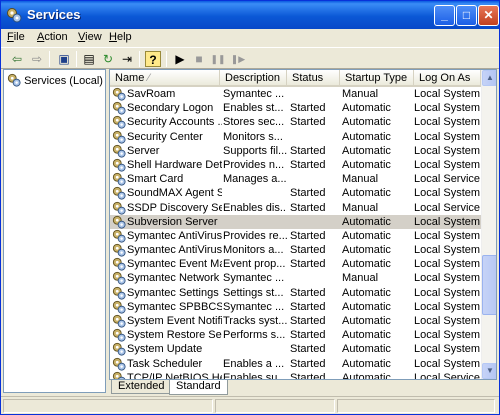  What do you see at coordinates (141, 387) in the screenshot?
I see `tab-extended: Extended` at bounding box center [141, 387].